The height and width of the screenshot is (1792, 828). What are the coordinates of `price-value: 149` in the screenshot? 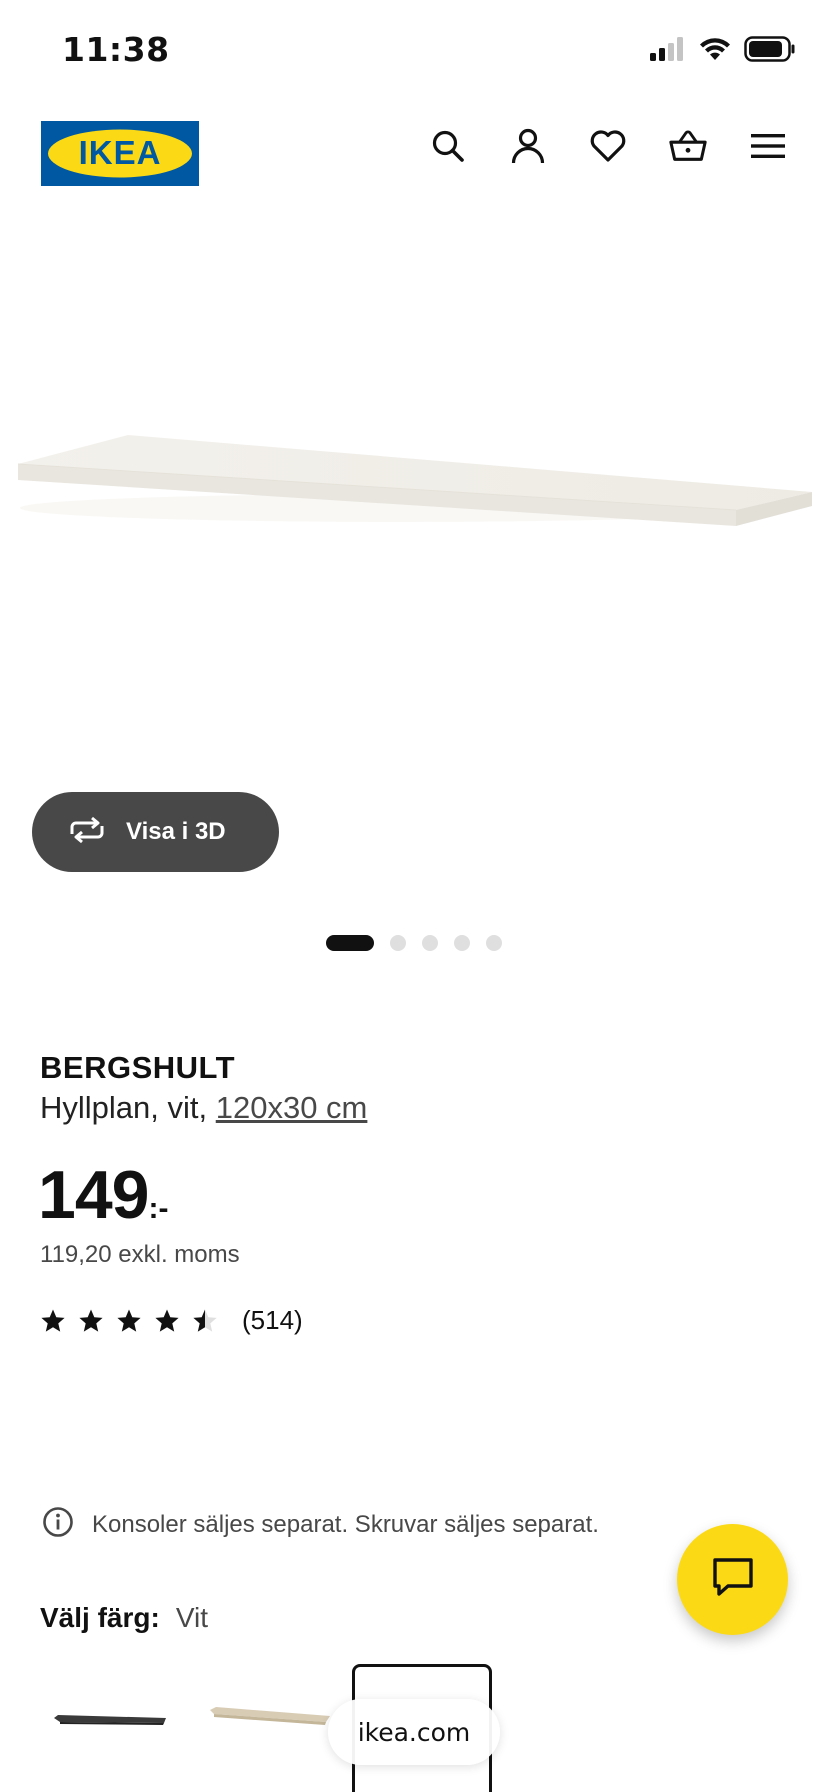 It's located at (93, 1195).